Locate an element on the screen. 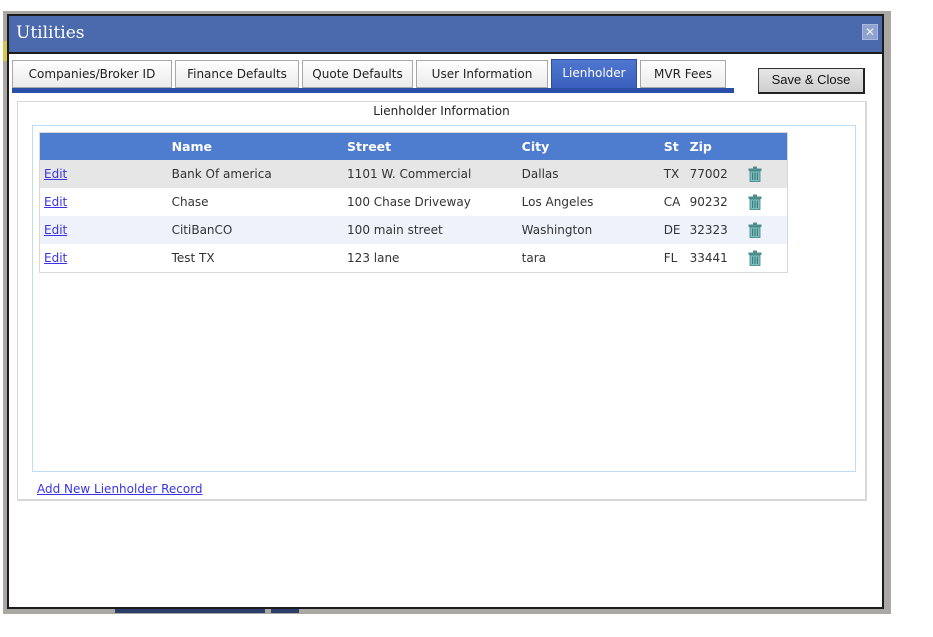 This screenshot has height=637, width=933. cell-street: 100 Chase Driveway is located at coordinates (434, 202).